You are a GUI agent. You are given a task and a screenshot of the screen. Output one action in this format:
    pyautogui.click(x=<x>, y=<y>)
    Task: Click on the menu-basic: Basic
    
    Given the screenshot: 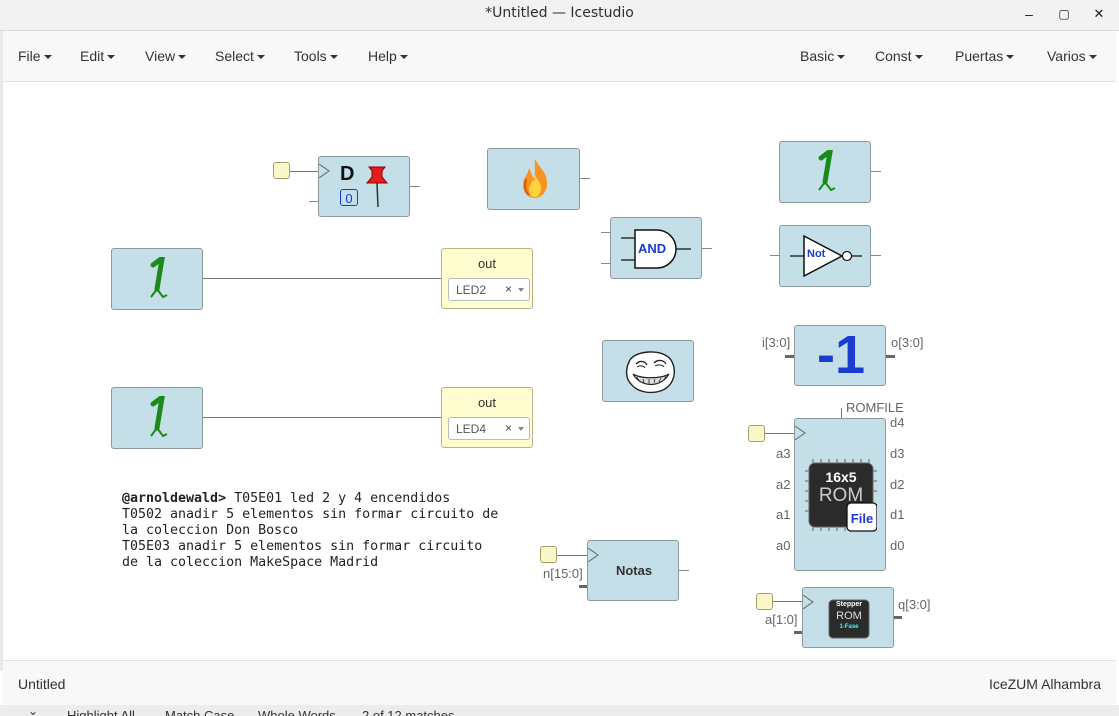 What is the action you would take?
    pyautogui.click(x=823, y=56)
    